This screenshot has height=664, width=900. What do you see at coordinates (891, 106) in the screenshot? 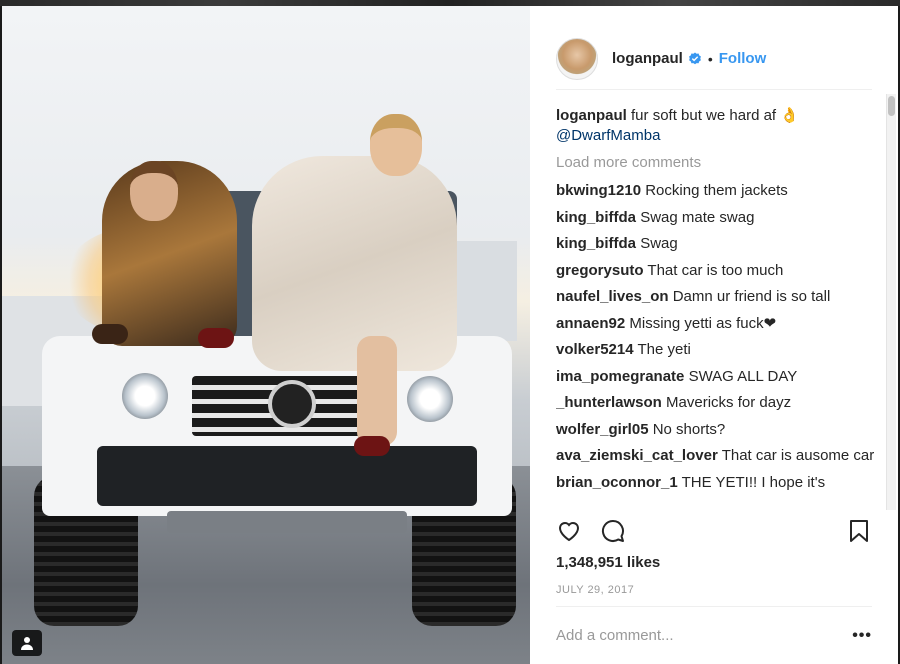
I see `scrollbar-thumb` at bounding box center [891, 106].